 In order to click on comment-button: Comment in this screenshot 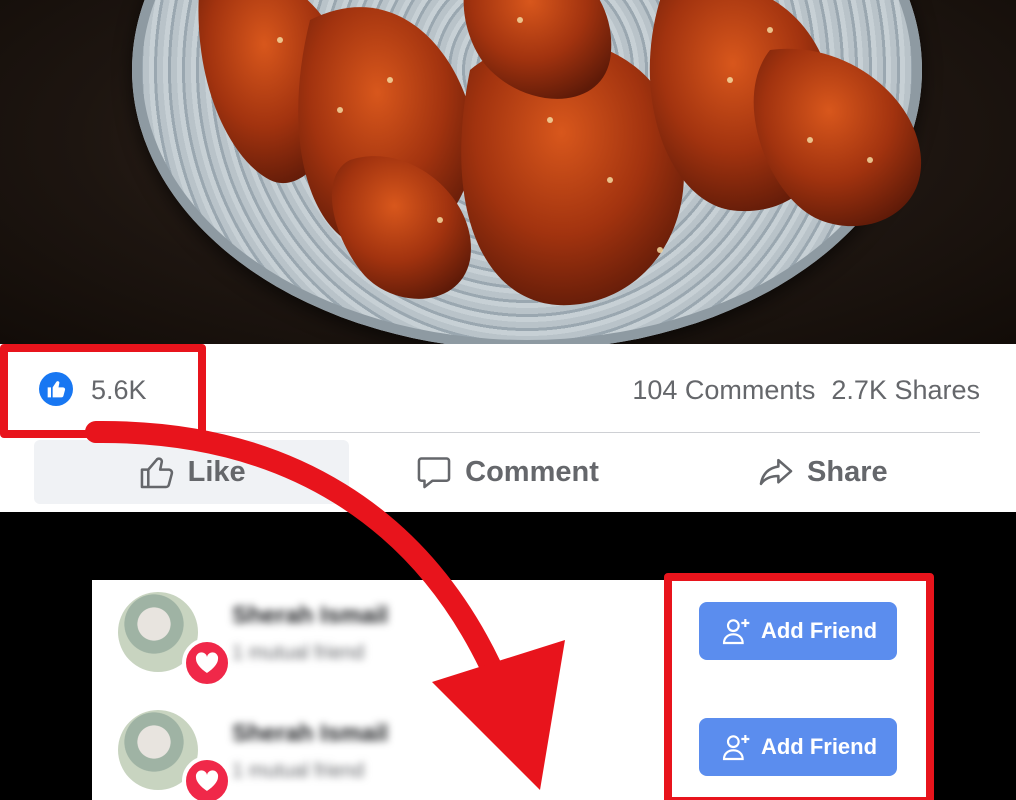, I will do `click(506, 472)`.